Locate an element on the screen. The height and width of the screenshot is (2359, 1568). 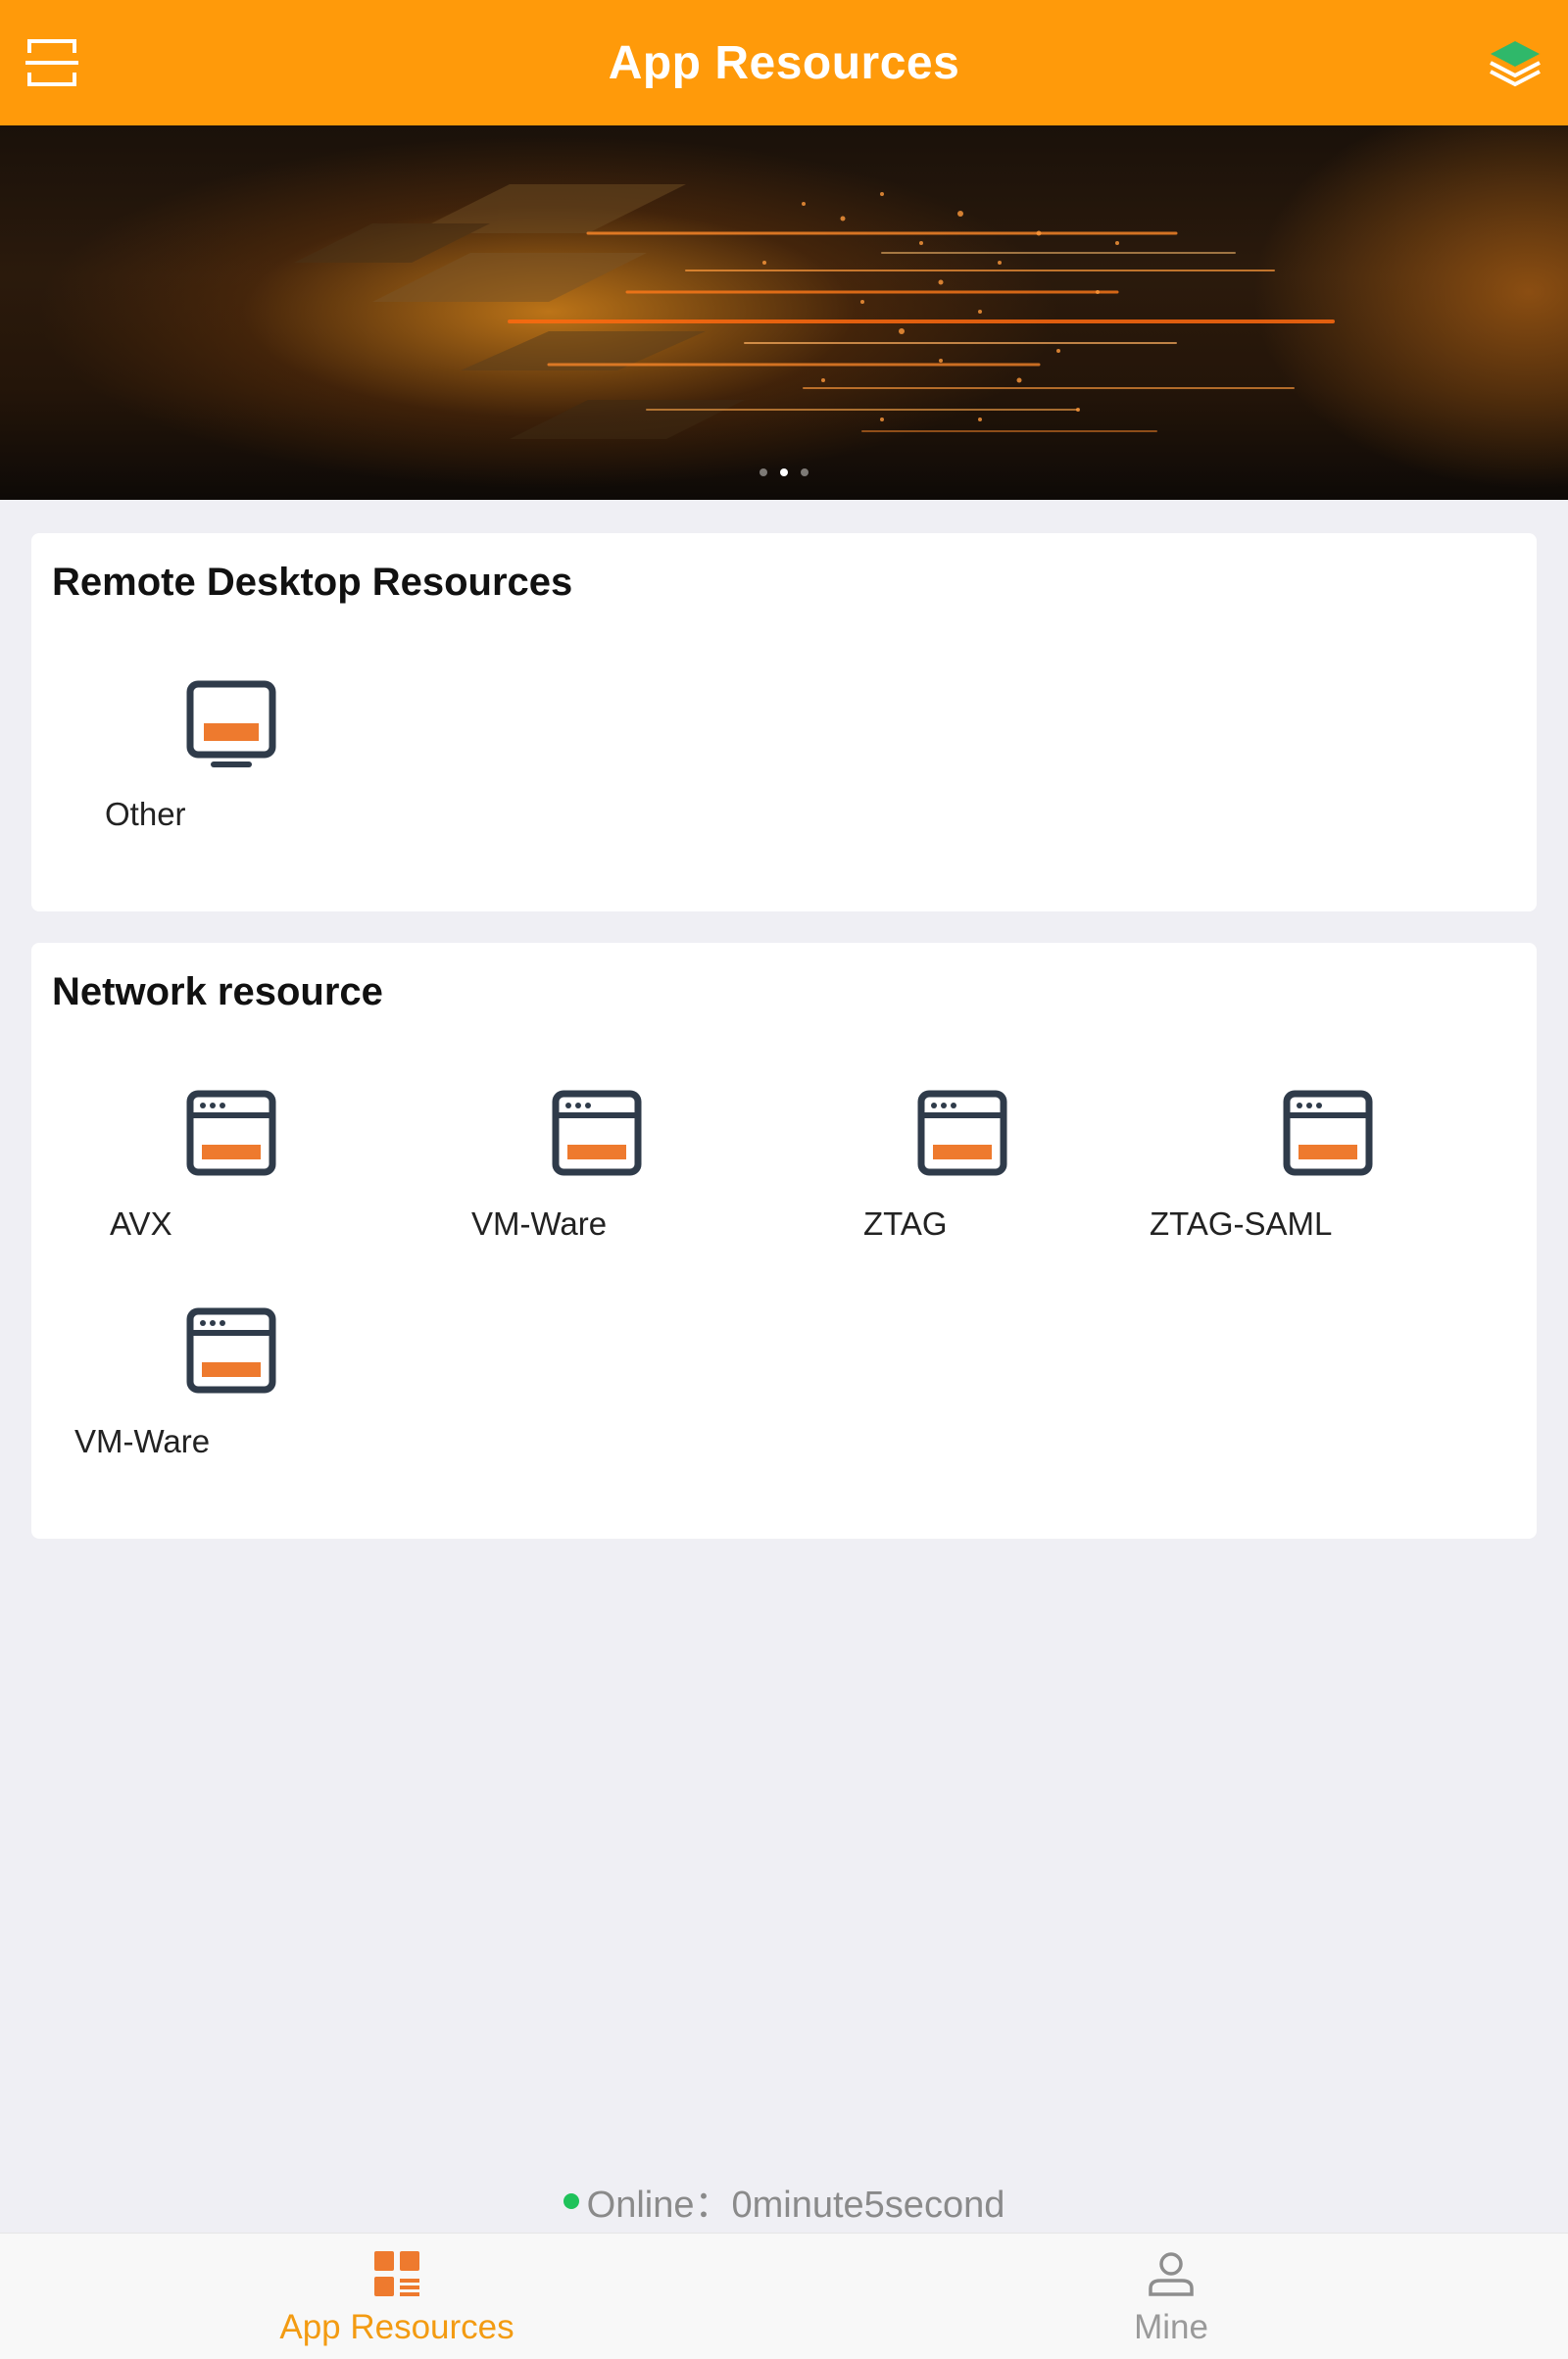
user-icon is located at coordinates (1171, 2274).